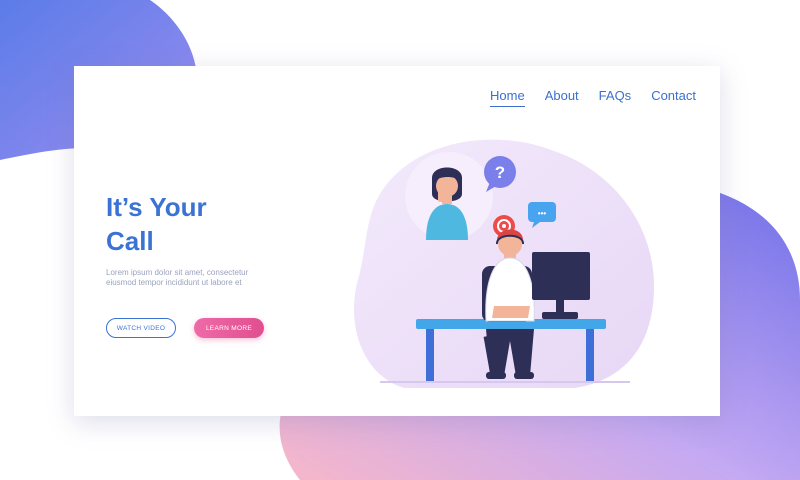 The height and width of the screenshot is (480, 800). I want to click on nav-link-faqs: FAQs, so click(615, 97).